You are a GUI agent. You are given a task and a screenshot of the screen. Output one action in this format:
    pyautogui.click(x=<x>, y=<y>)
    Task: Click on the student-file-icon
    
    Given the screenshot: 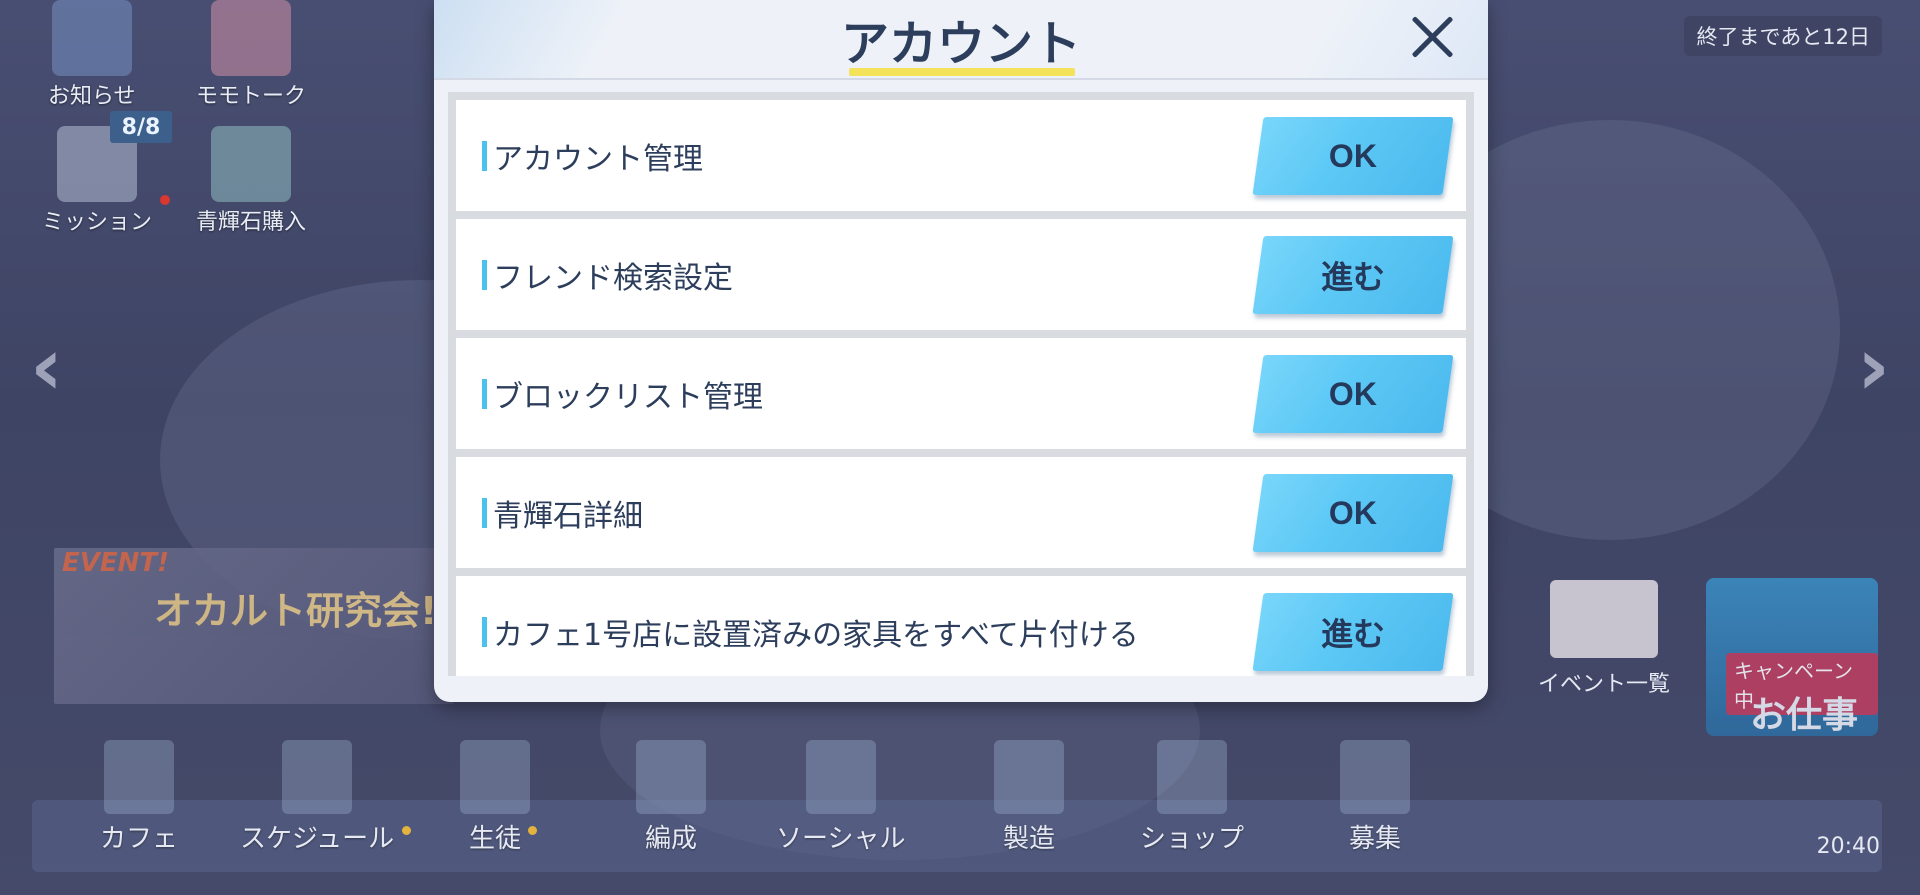 What is the action you would take?
    pyautogui.click(x=495, y=777)
    